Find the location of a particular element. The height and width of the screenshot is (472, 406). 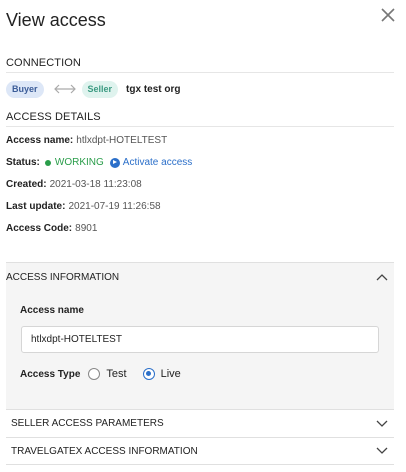

status-label: Status: is located at coordinates (23, 162).